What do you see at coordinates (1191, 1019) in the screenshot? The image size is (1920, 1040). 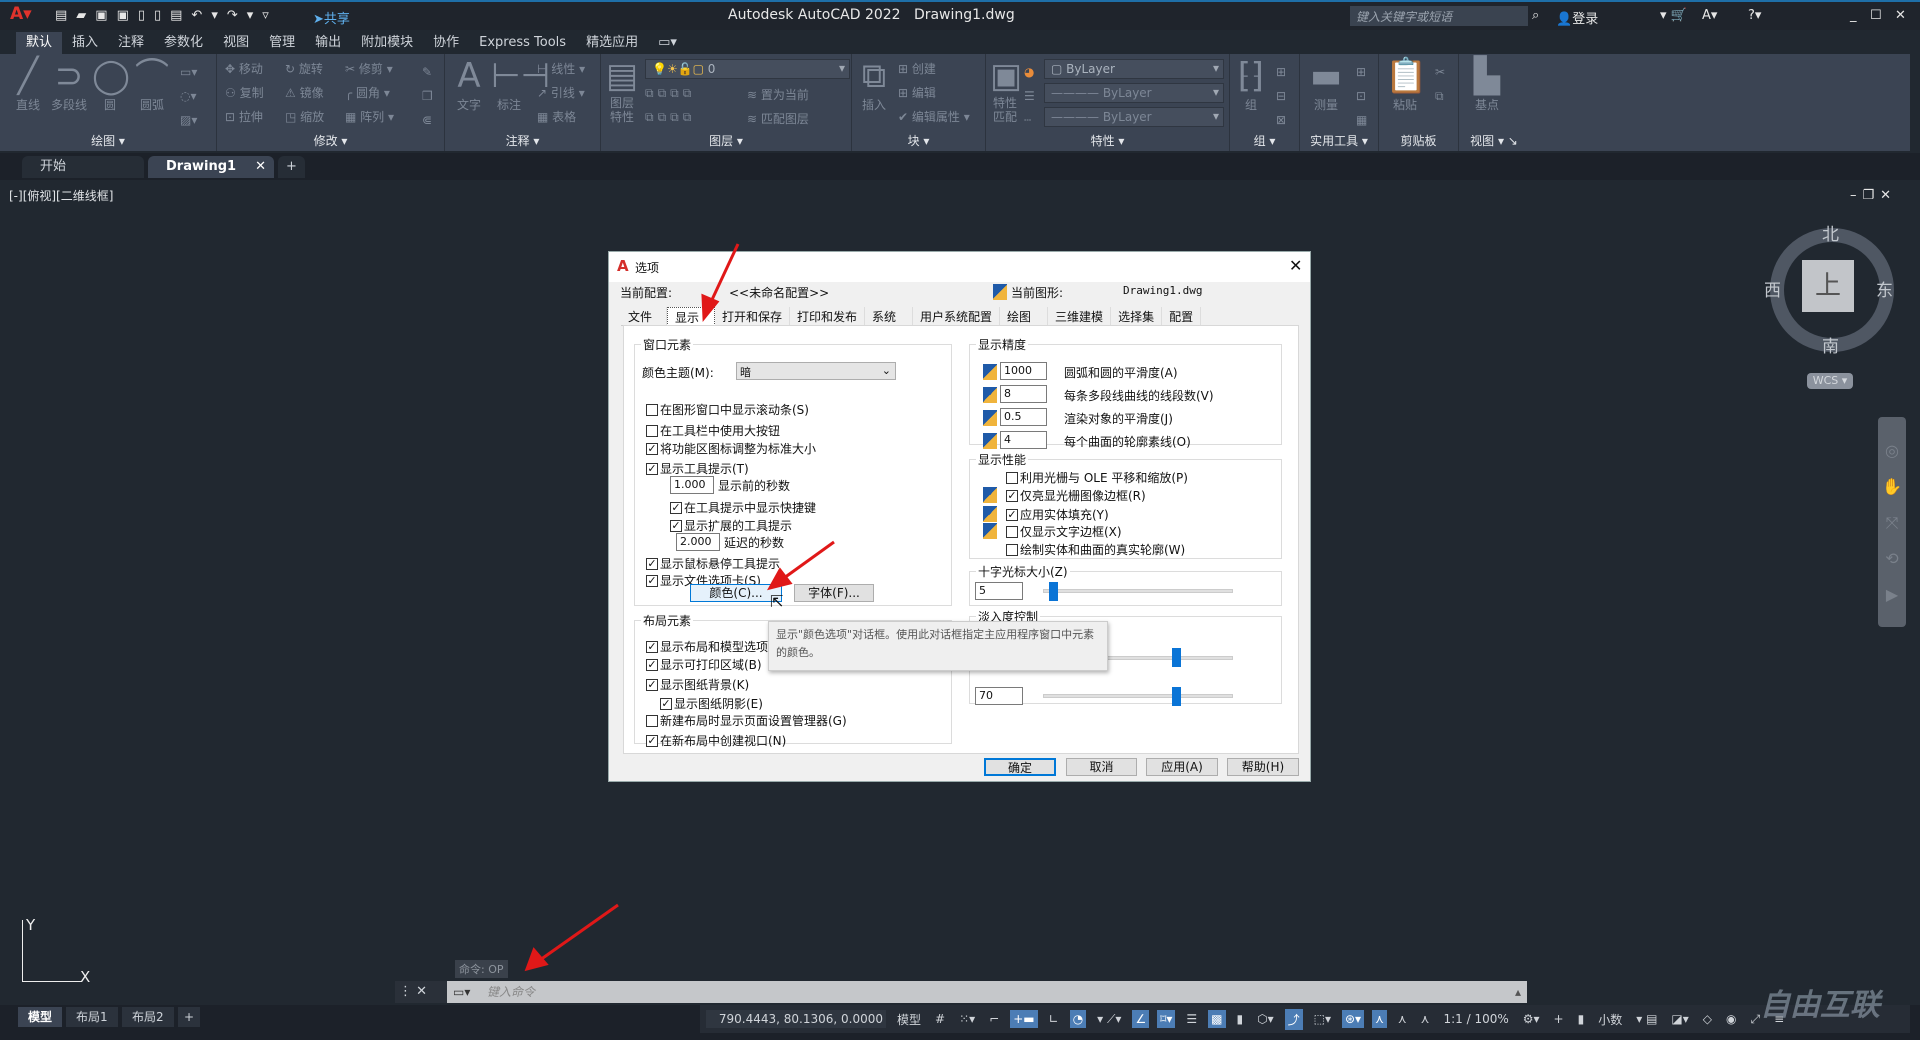 I see `lineweight-icon: ☰` at bounding box center [1191, 1019].